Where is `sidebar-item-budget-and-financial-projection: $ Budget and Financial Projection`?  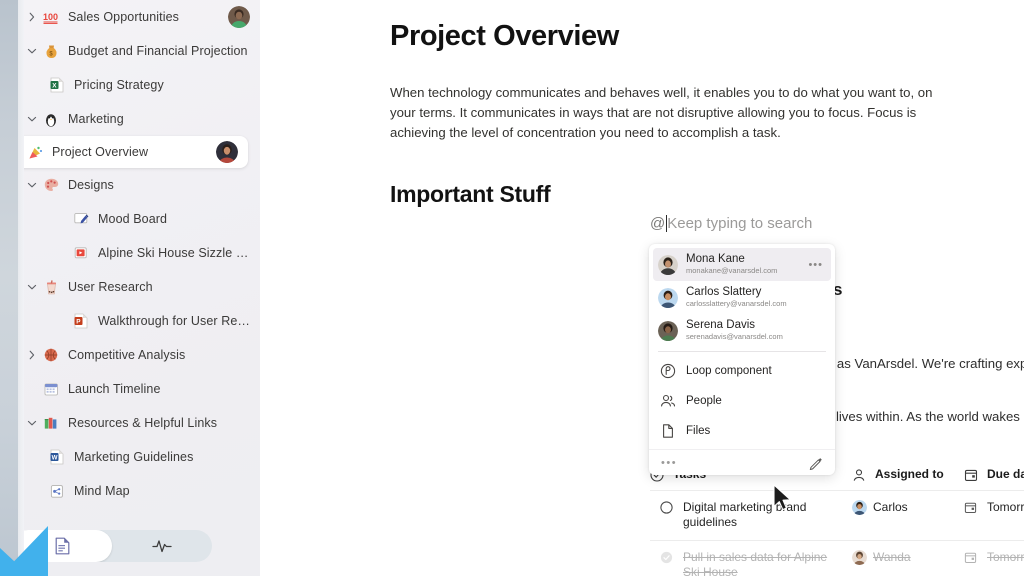
sidebar-item-budget-and-financial-projection: $ Budget and Financial Projection is located at coordinates (142, 51).